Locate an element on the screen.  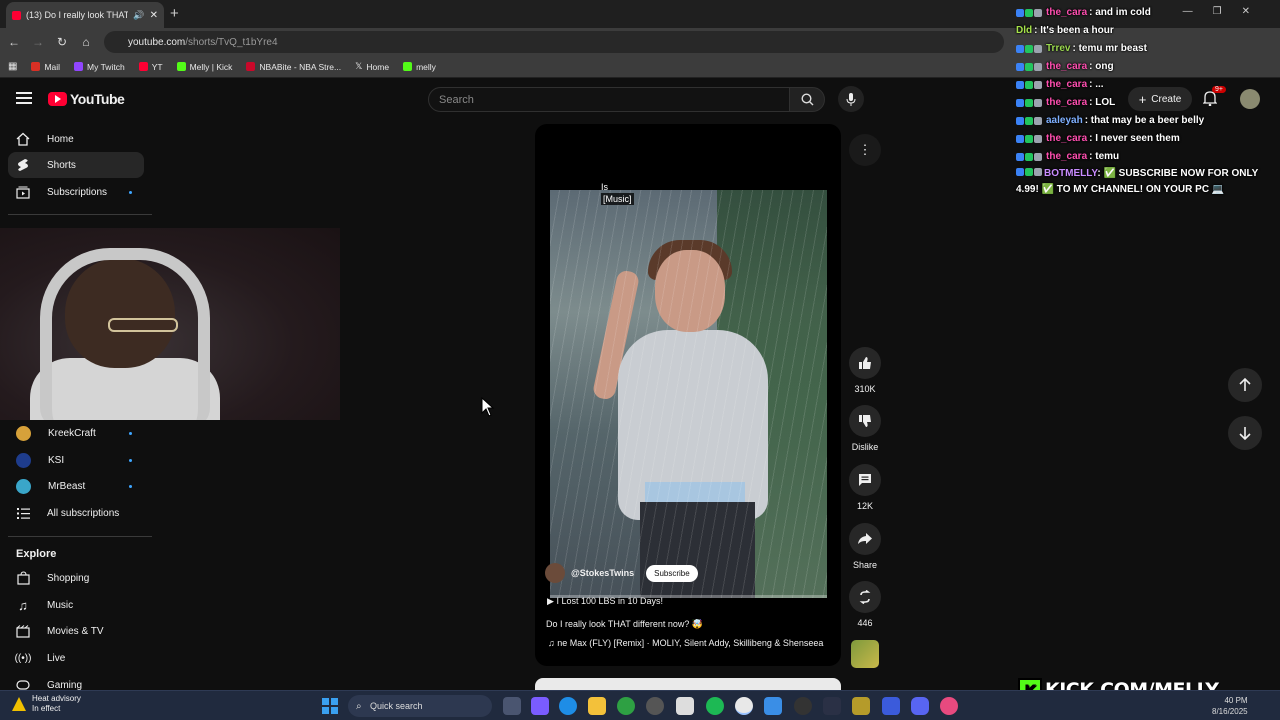
sidebar-item-all-subscriptions: All subscriptions is located at coordinates (76, 513).